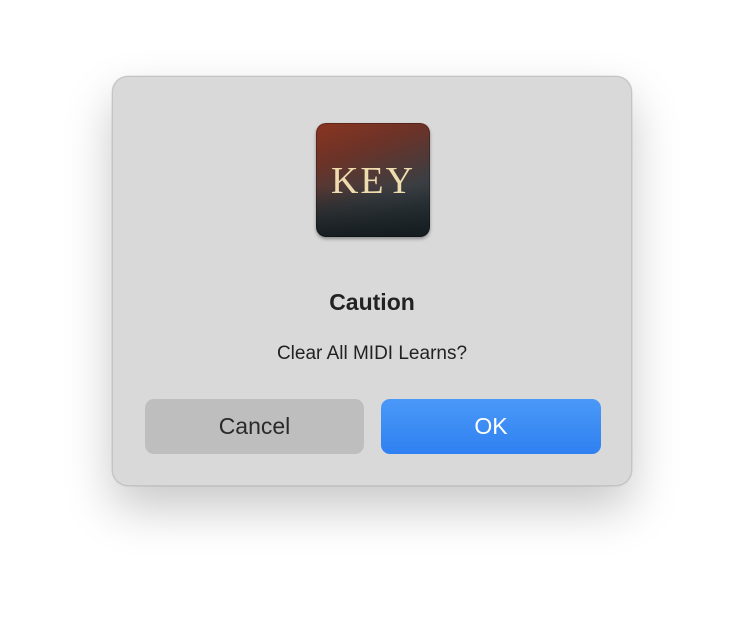 The image size is (744, 634). What do you see at coordinates (372, 353) in the screenshot?
I see `dialog-message: Clear All MIDI Learns?` at bounding box center [372, 353].